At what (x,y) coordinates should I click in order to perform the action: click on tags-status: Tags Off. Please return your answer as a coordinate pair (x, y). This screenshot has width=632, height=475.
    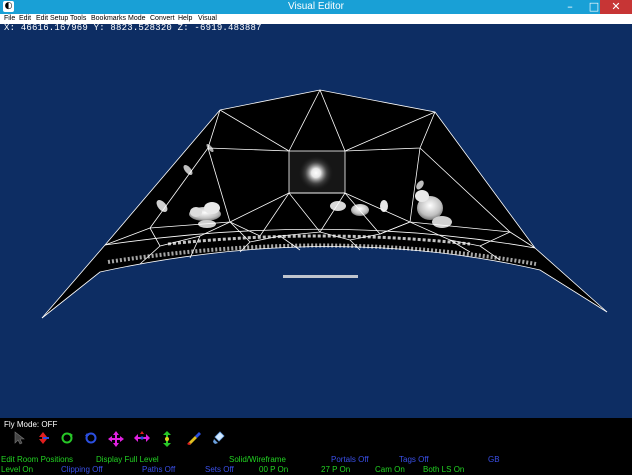
    Looking at the image, I should click on (414, 459).